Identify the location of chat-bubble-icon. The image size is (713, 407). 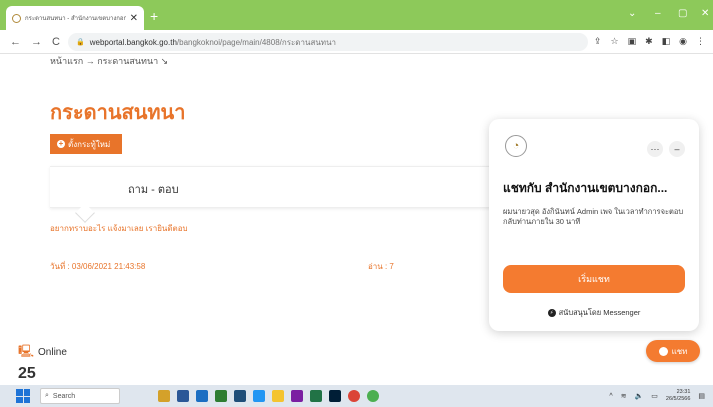
(663, 351).